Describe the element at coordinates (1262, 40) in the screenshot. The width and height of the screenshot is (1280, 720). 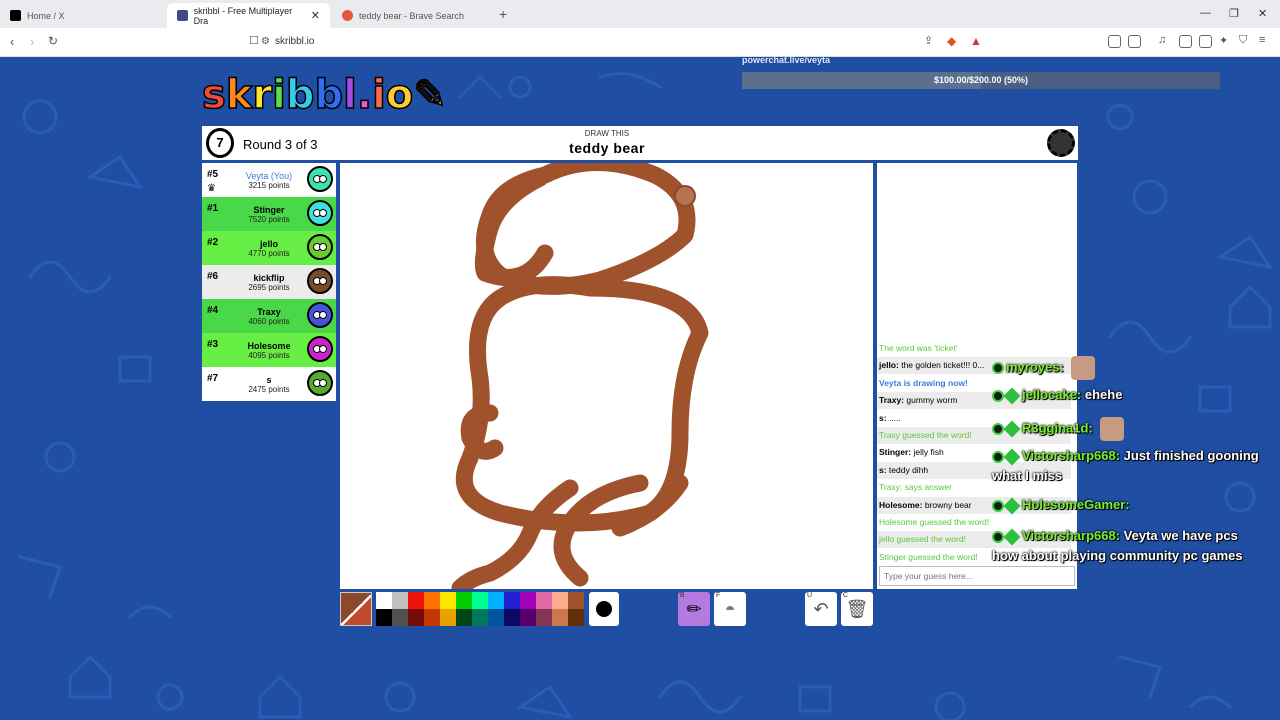
I see `menu-icon: ≡` at that location.